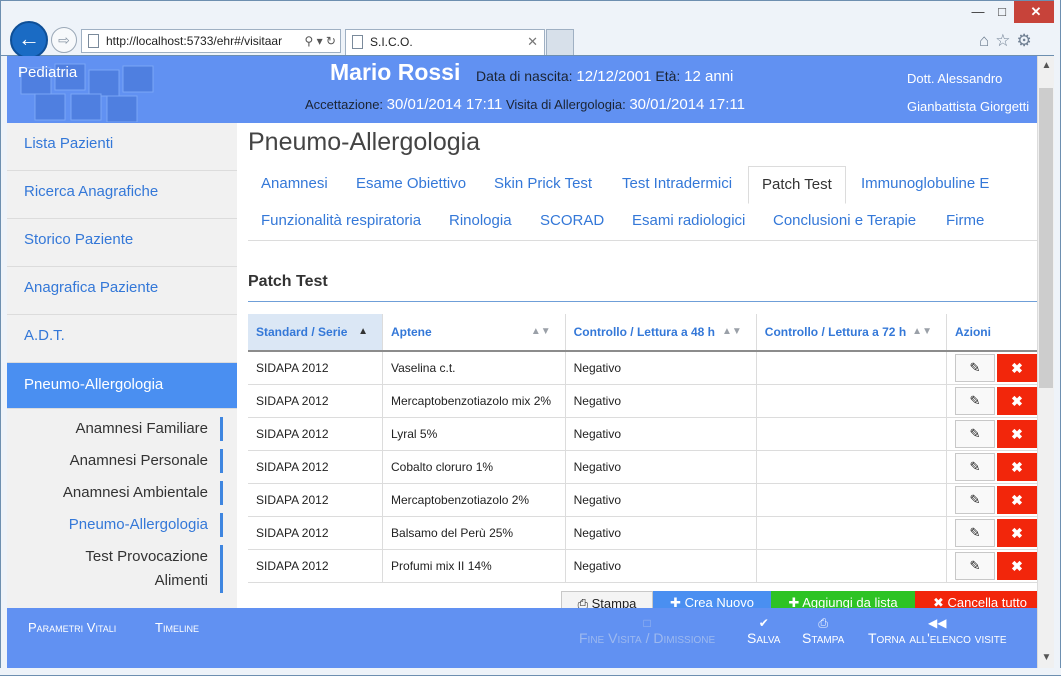 The width and height of the screenshot is (1061, 676). I want to click on forward-arrow-icon: ⇨, so click(64, 40).